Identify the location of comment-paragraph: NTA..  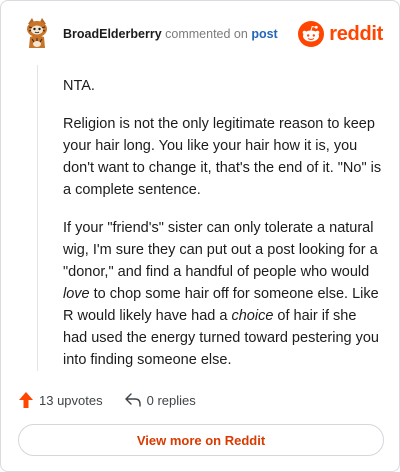
(79, 86).